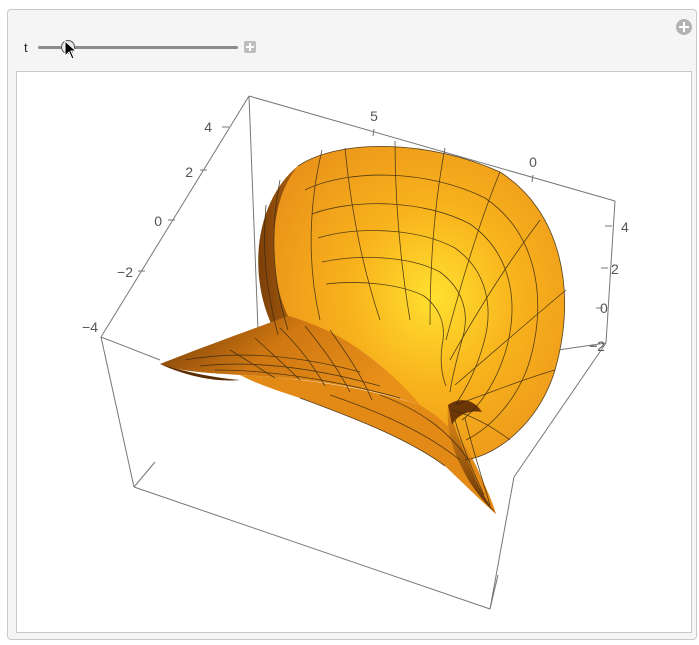  I want to click on axis-left-vertical: 4 2 0 −2 −4, so click(155, 227).